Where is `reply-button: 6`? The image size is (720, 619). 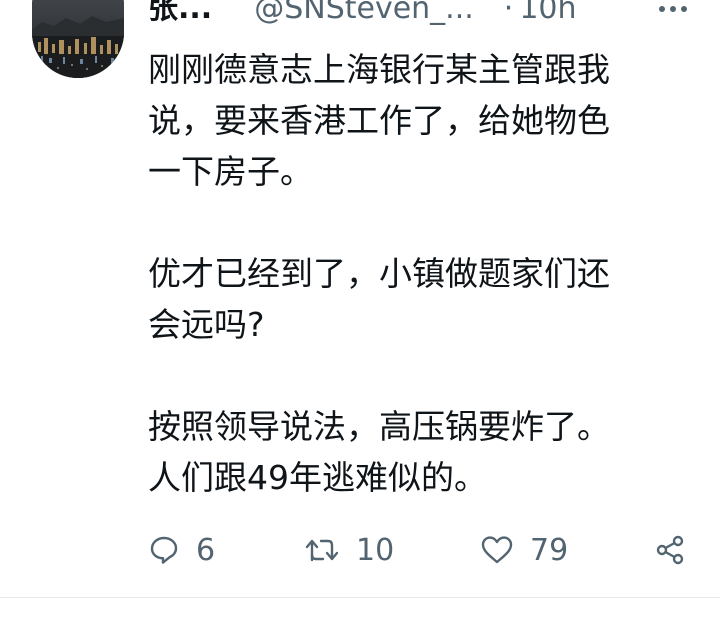 reply-button: 6 is located at coordinates (181, 550).